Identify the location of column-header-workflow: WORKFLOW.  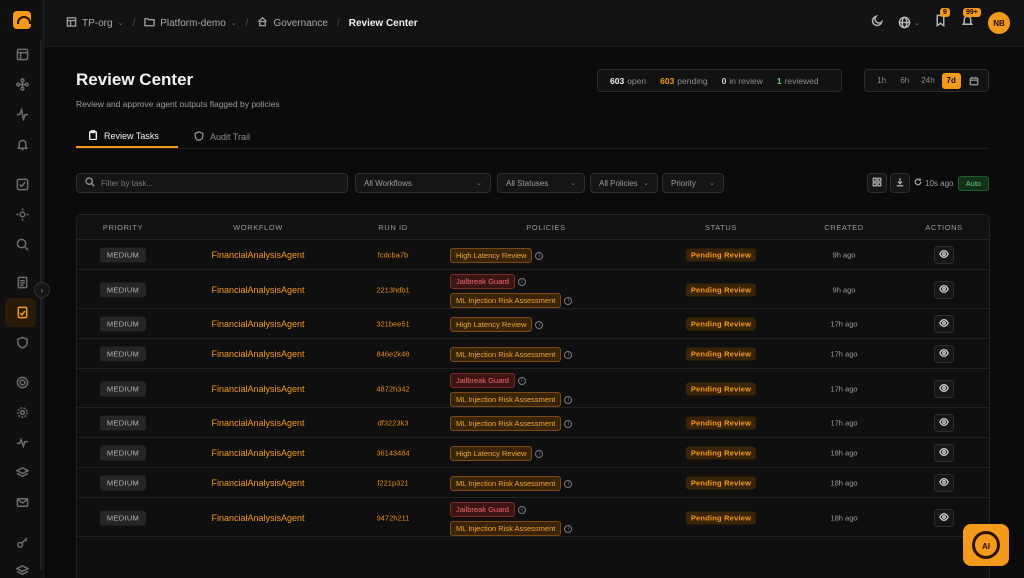
(258, 227).